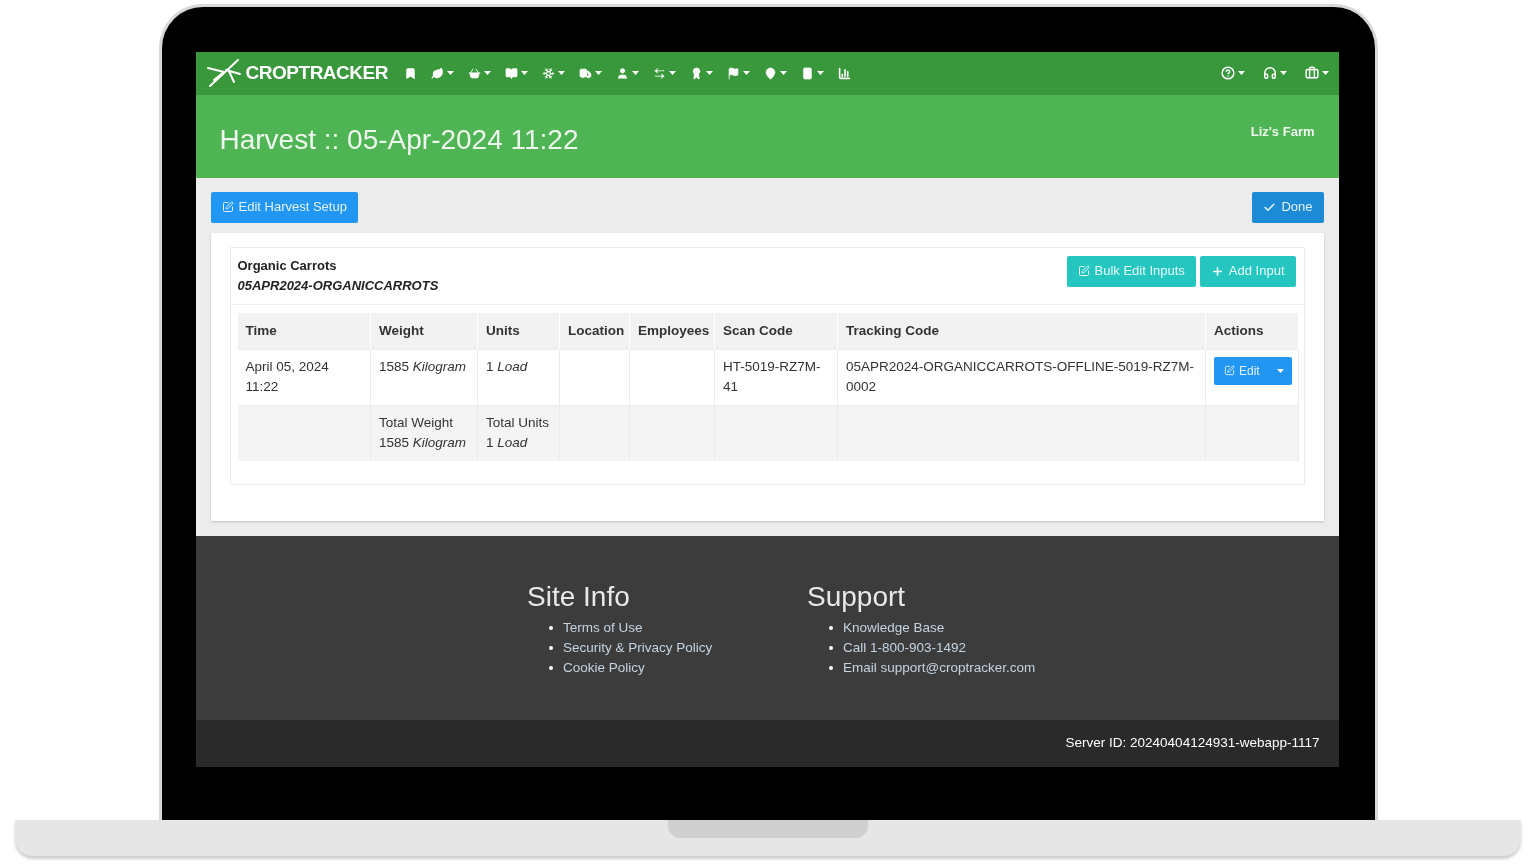  I want to click on table-cell-text: 1585 Kilogram, so click(423, 366).